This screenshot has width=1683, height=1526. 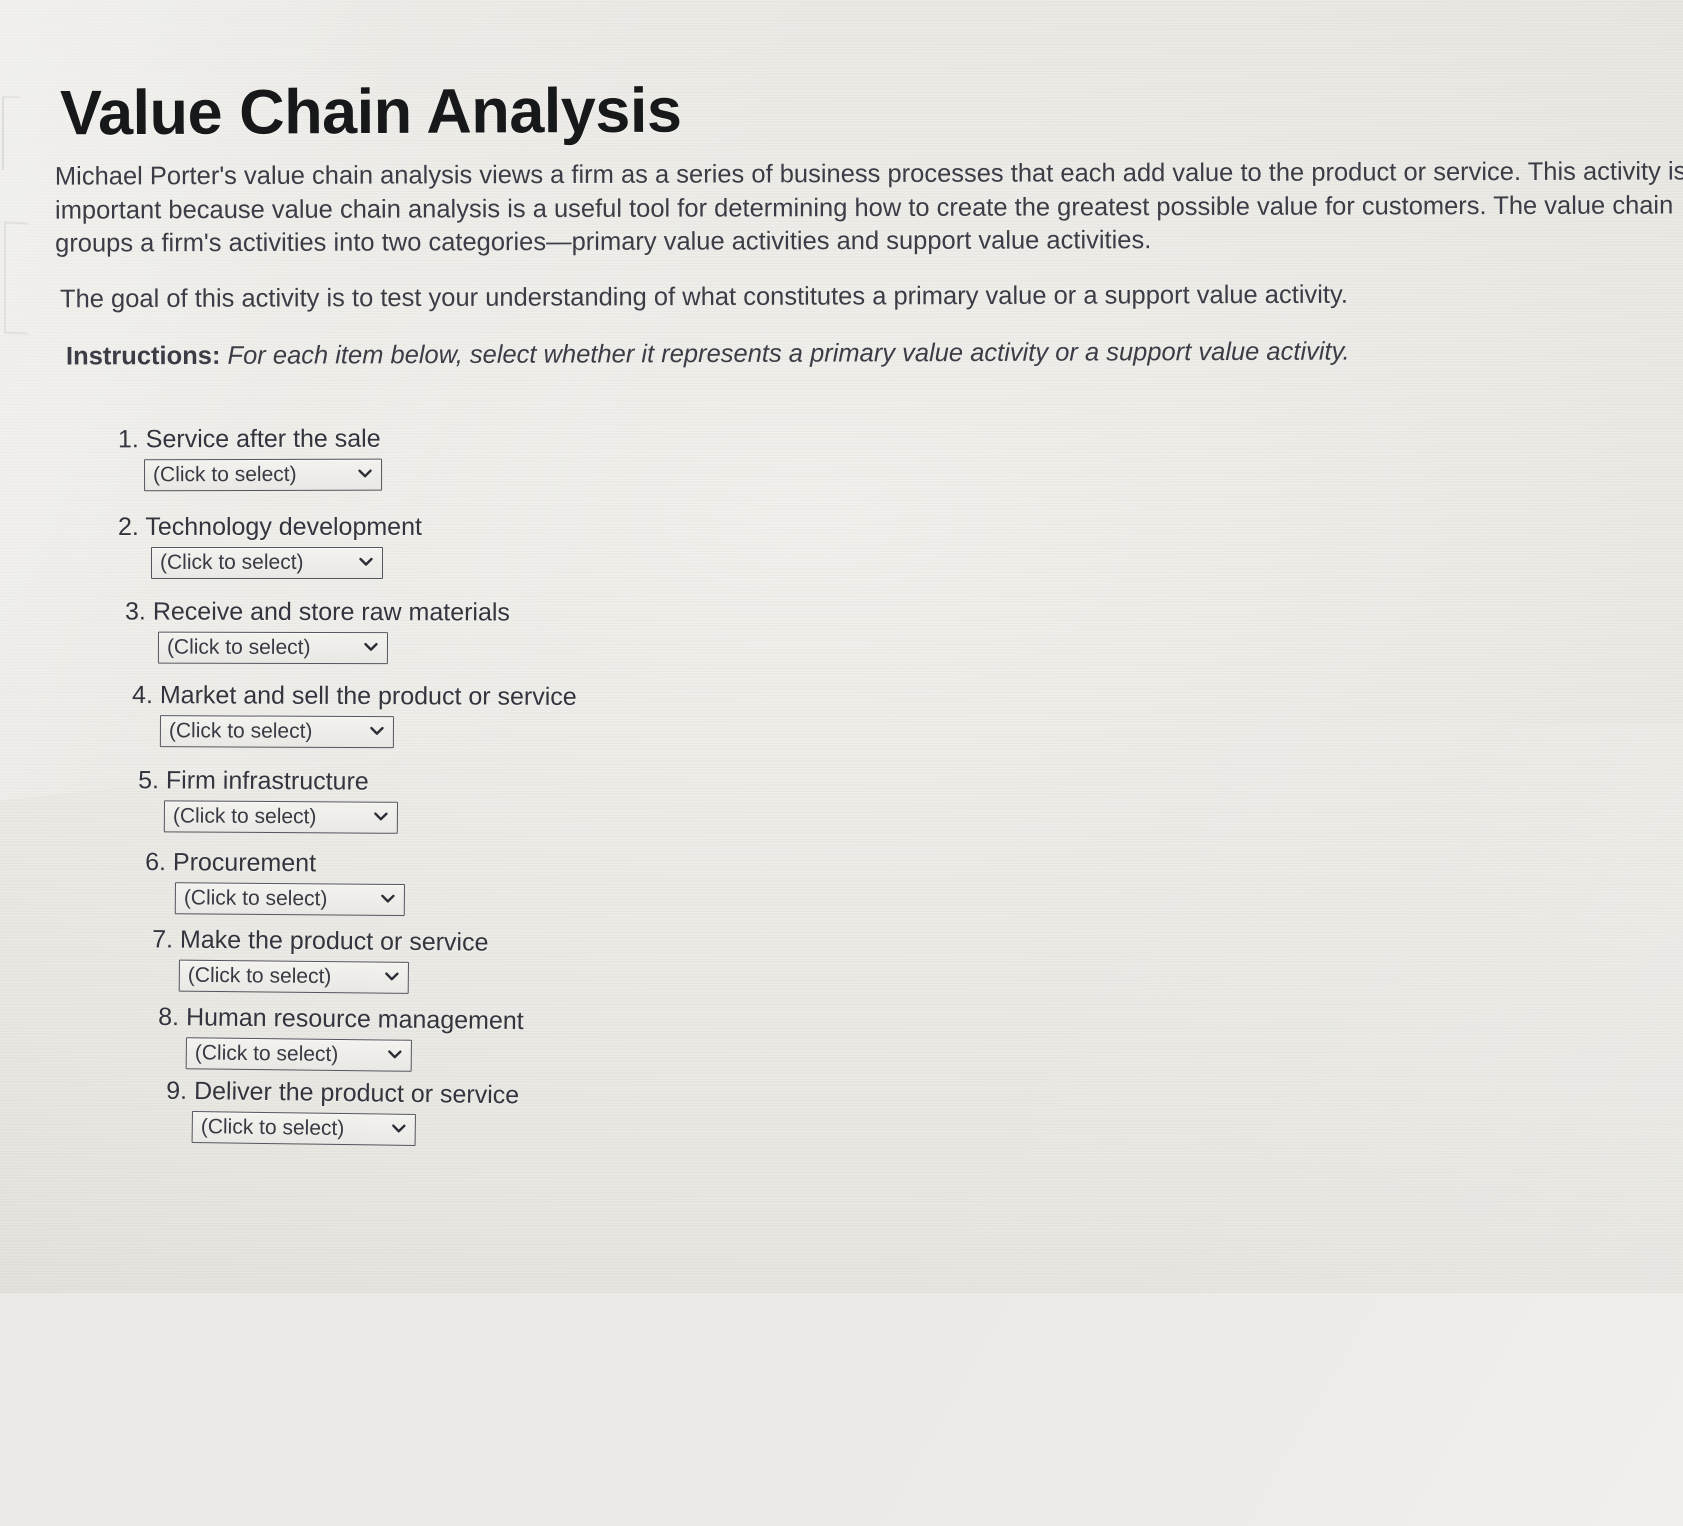 What do you see at coordinates (128, 527) in the screenshot?
I see `question-number: 2.` at bounding box center [128, 527].